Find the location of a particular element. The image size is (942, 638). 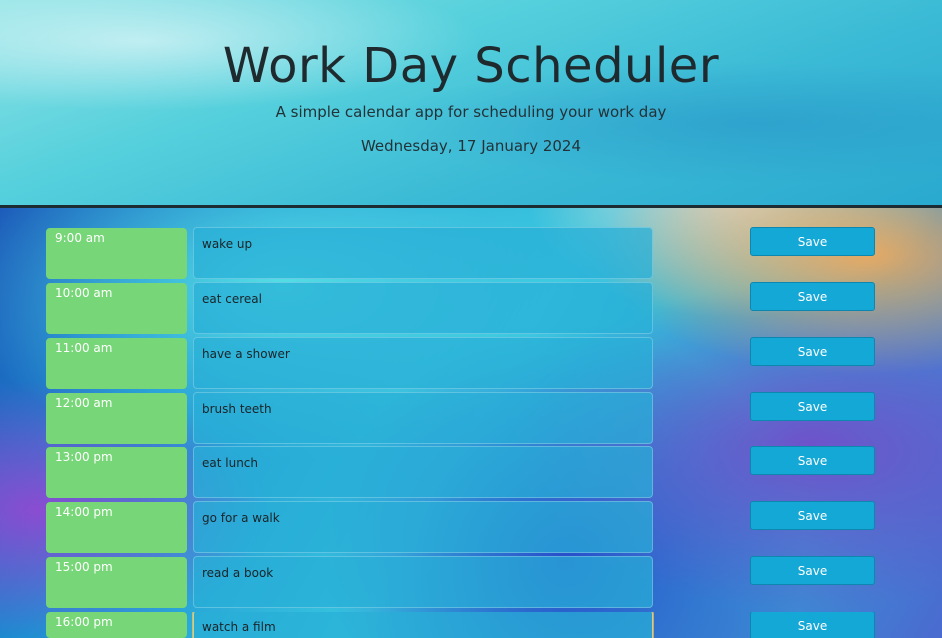

time-block-row: 16:00 pm watch a film Save is located at coordinates (471, 625).